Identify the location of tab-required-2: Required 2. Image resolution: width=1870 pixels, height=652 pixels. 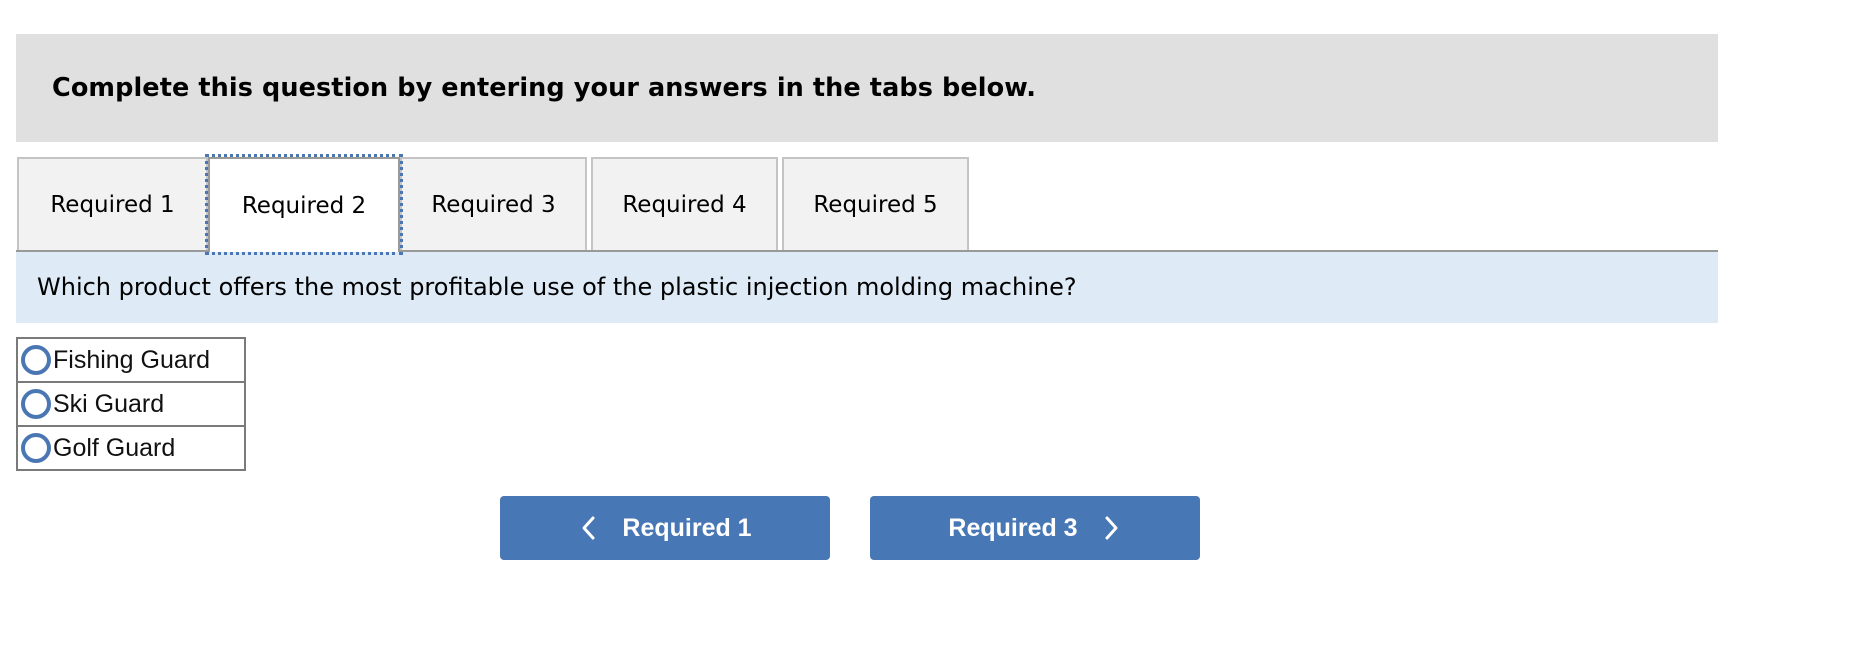
(304, 204).